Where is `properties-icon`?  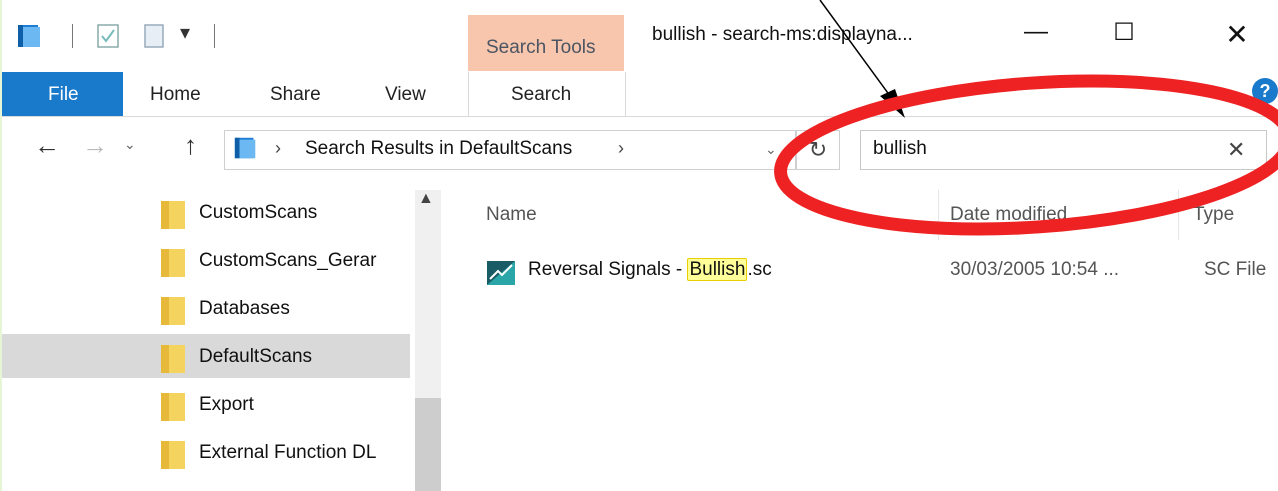
properties-icon is located at coordinates (109, 36).